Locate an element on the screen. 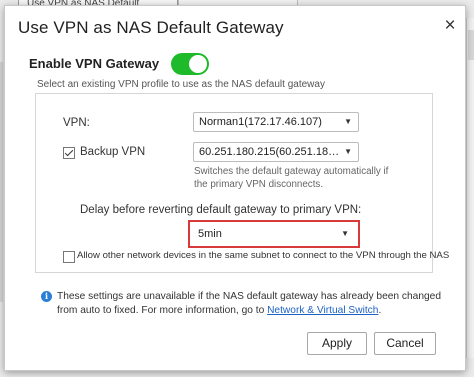 The height and width of the screenshot is (377, 474). vpn-select: Norman1(172.17.46.107) ▼ is located at coordinates (276, 122).